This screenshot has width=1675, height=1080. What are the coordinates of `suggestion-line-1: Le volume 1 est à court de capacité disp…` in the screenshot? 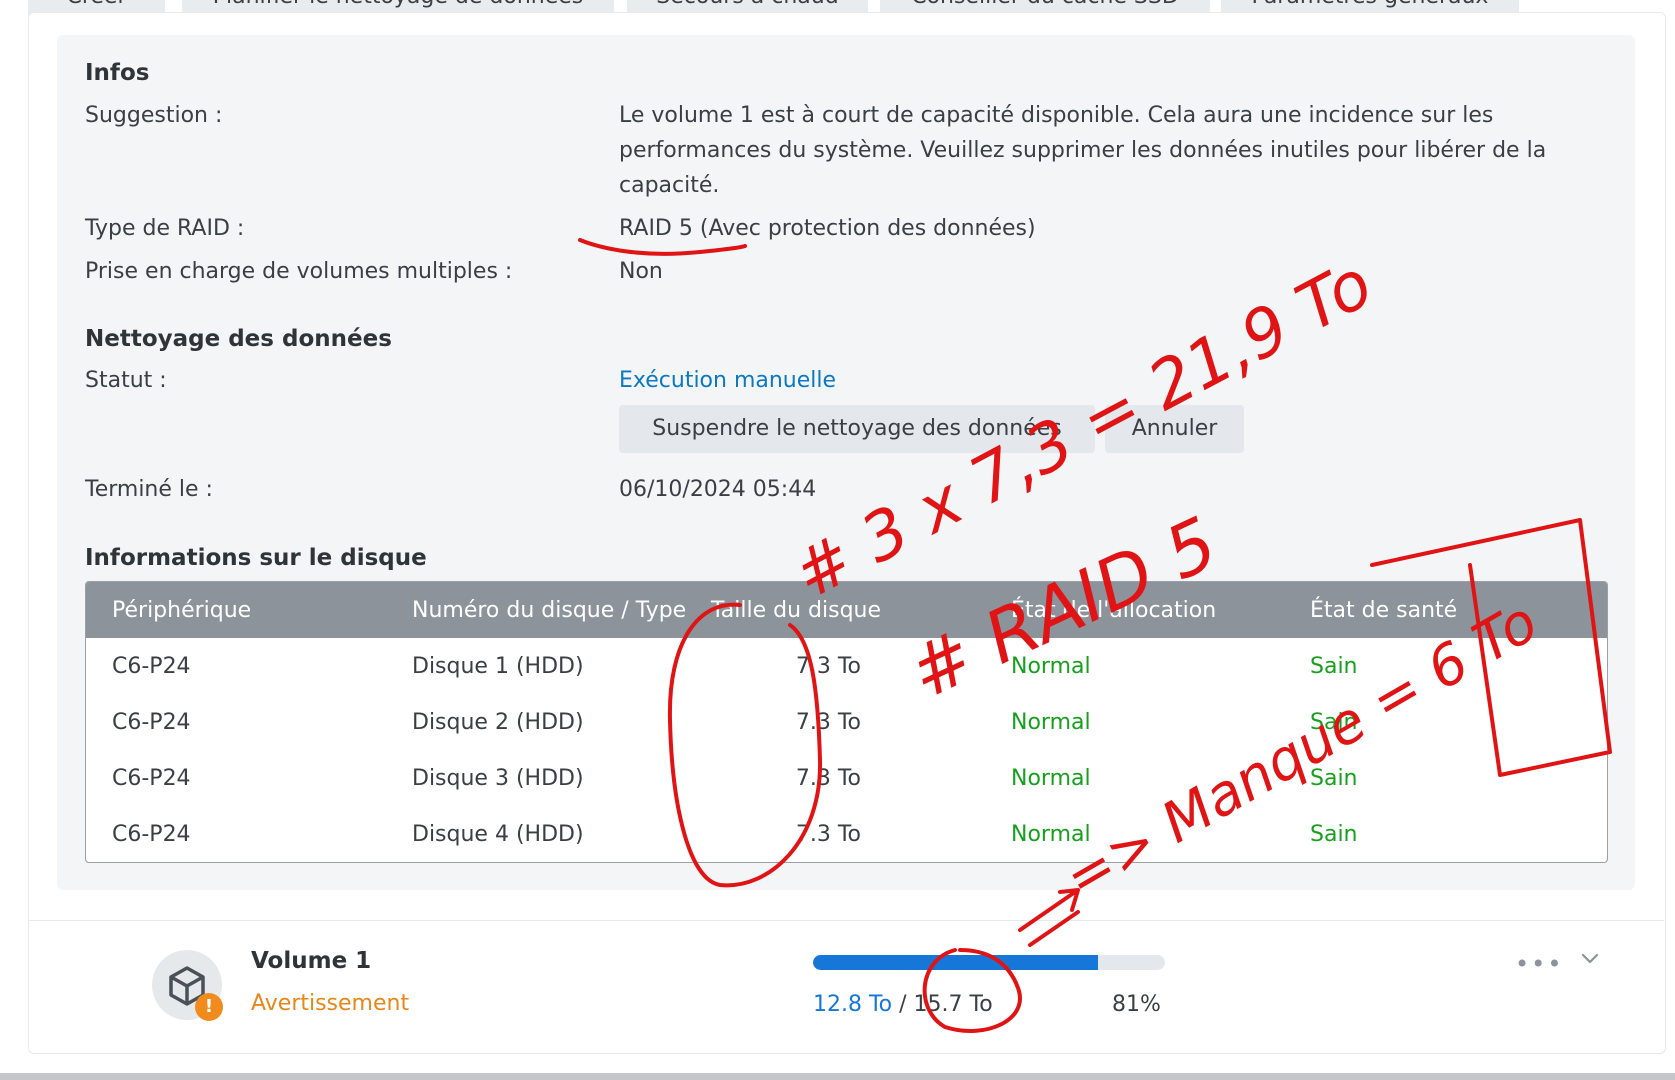 It's located at (1056, 115).